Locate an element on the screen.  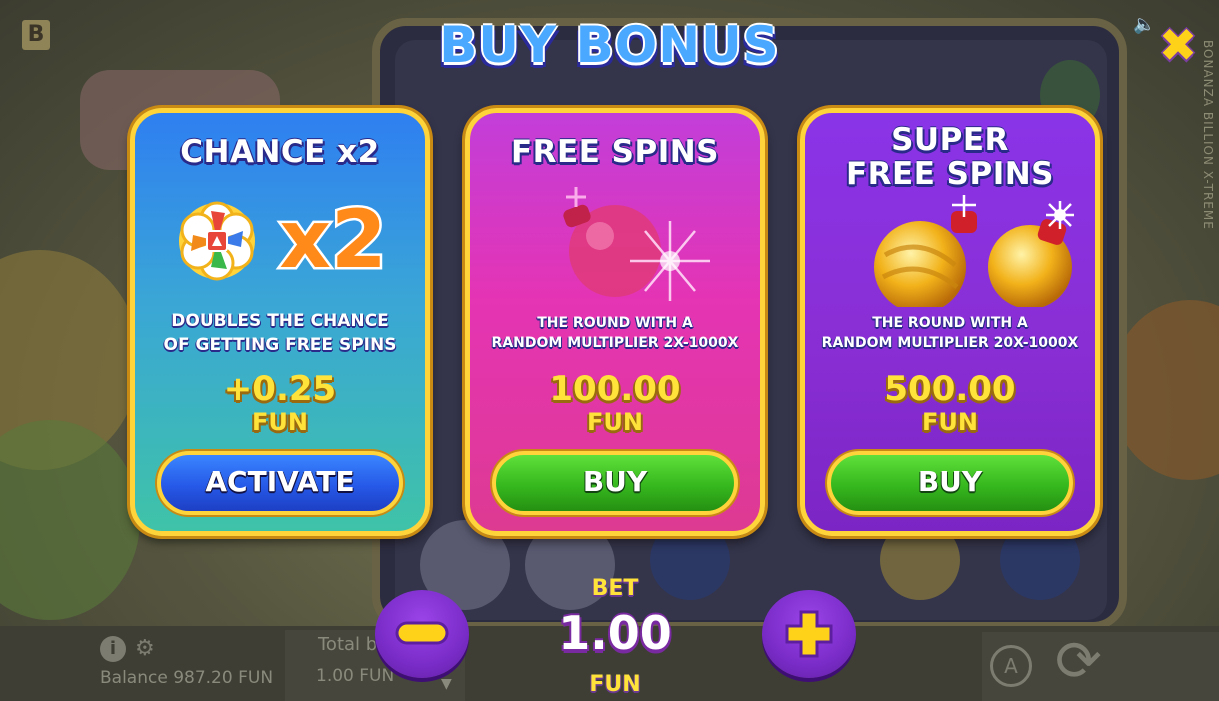
card-description: DOUBLES THE CHANCE OF GETTING FREE SPINS is located at coordinates (280, 333).